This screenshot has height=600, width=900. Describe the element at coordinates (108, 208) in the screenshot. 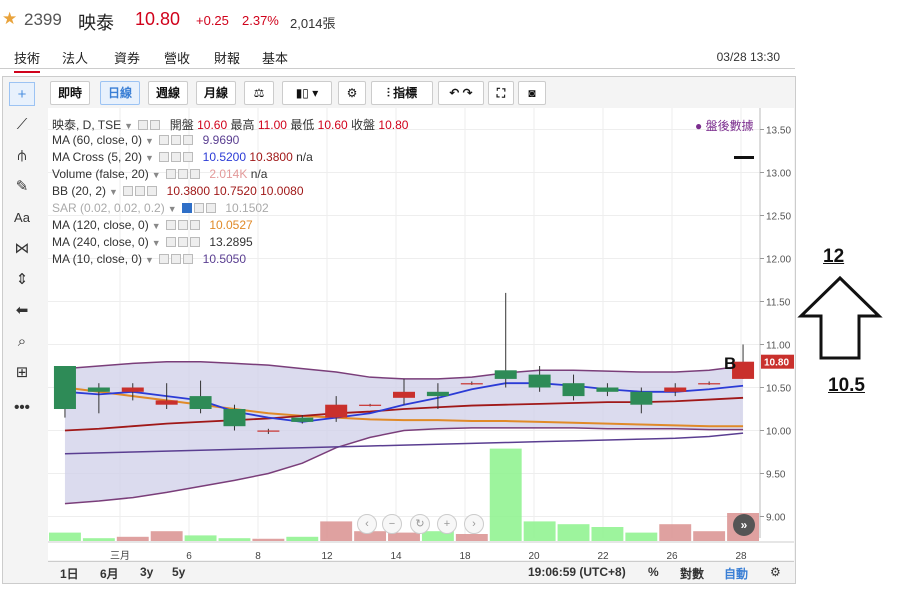

I see `legend-label: SAR (0.02, 0.02, 0.2)` at that location.